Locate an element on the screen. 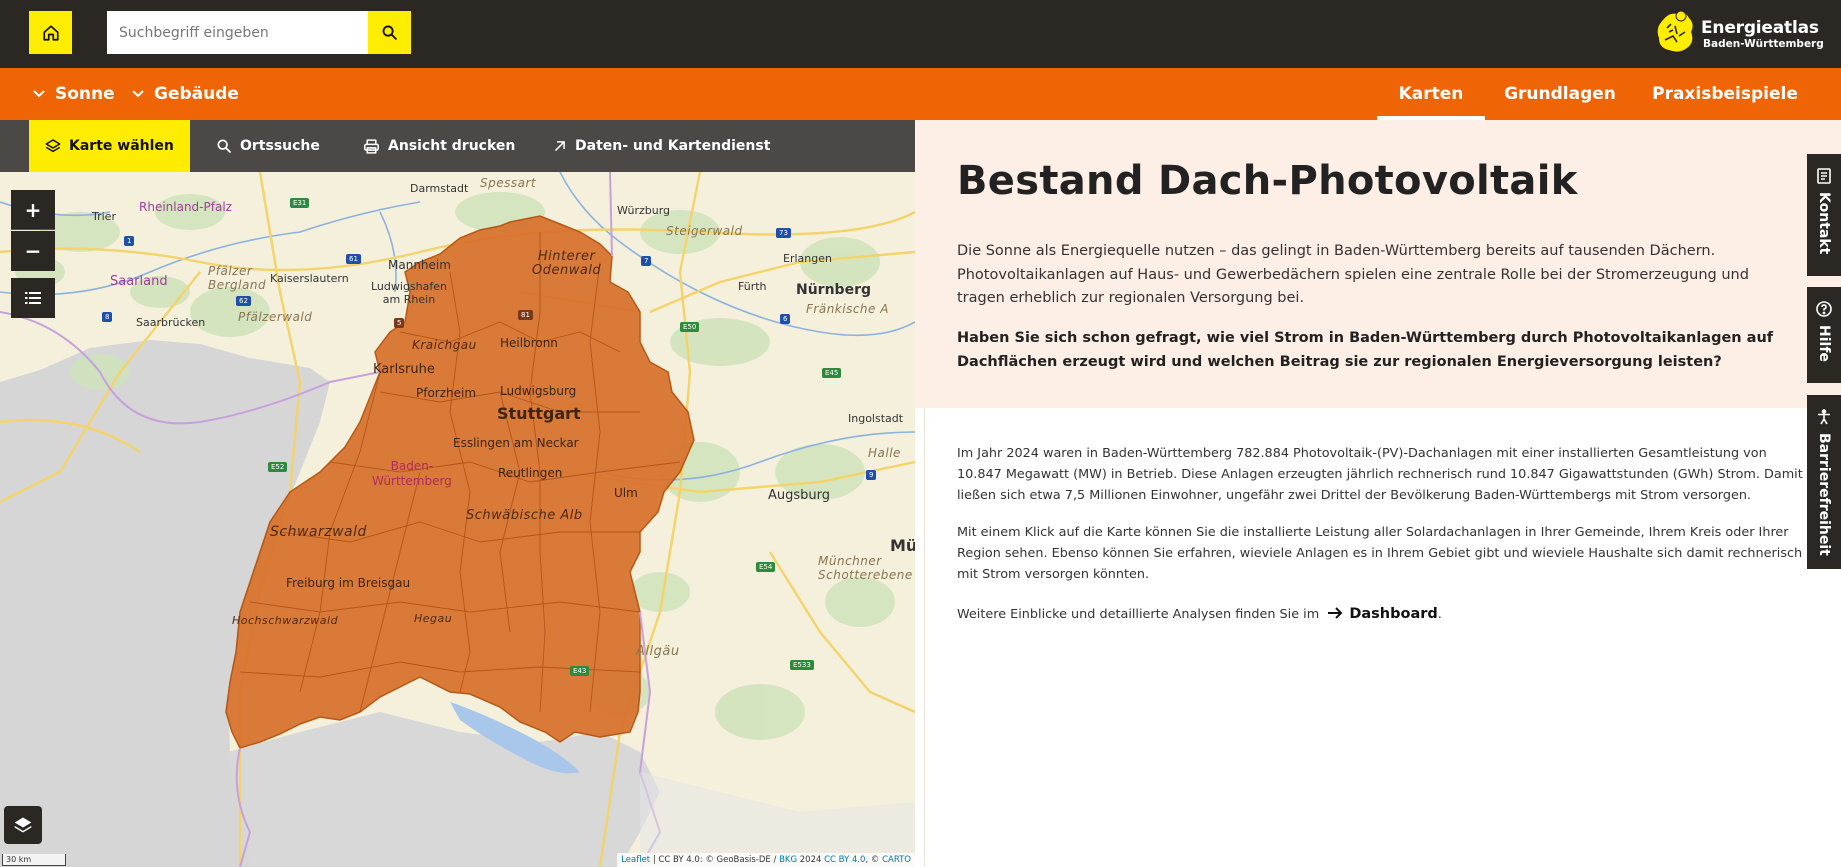 Image resolution: width=1841 pixels, height=867 pixels. home-icon is located at coordinates (50, 32).